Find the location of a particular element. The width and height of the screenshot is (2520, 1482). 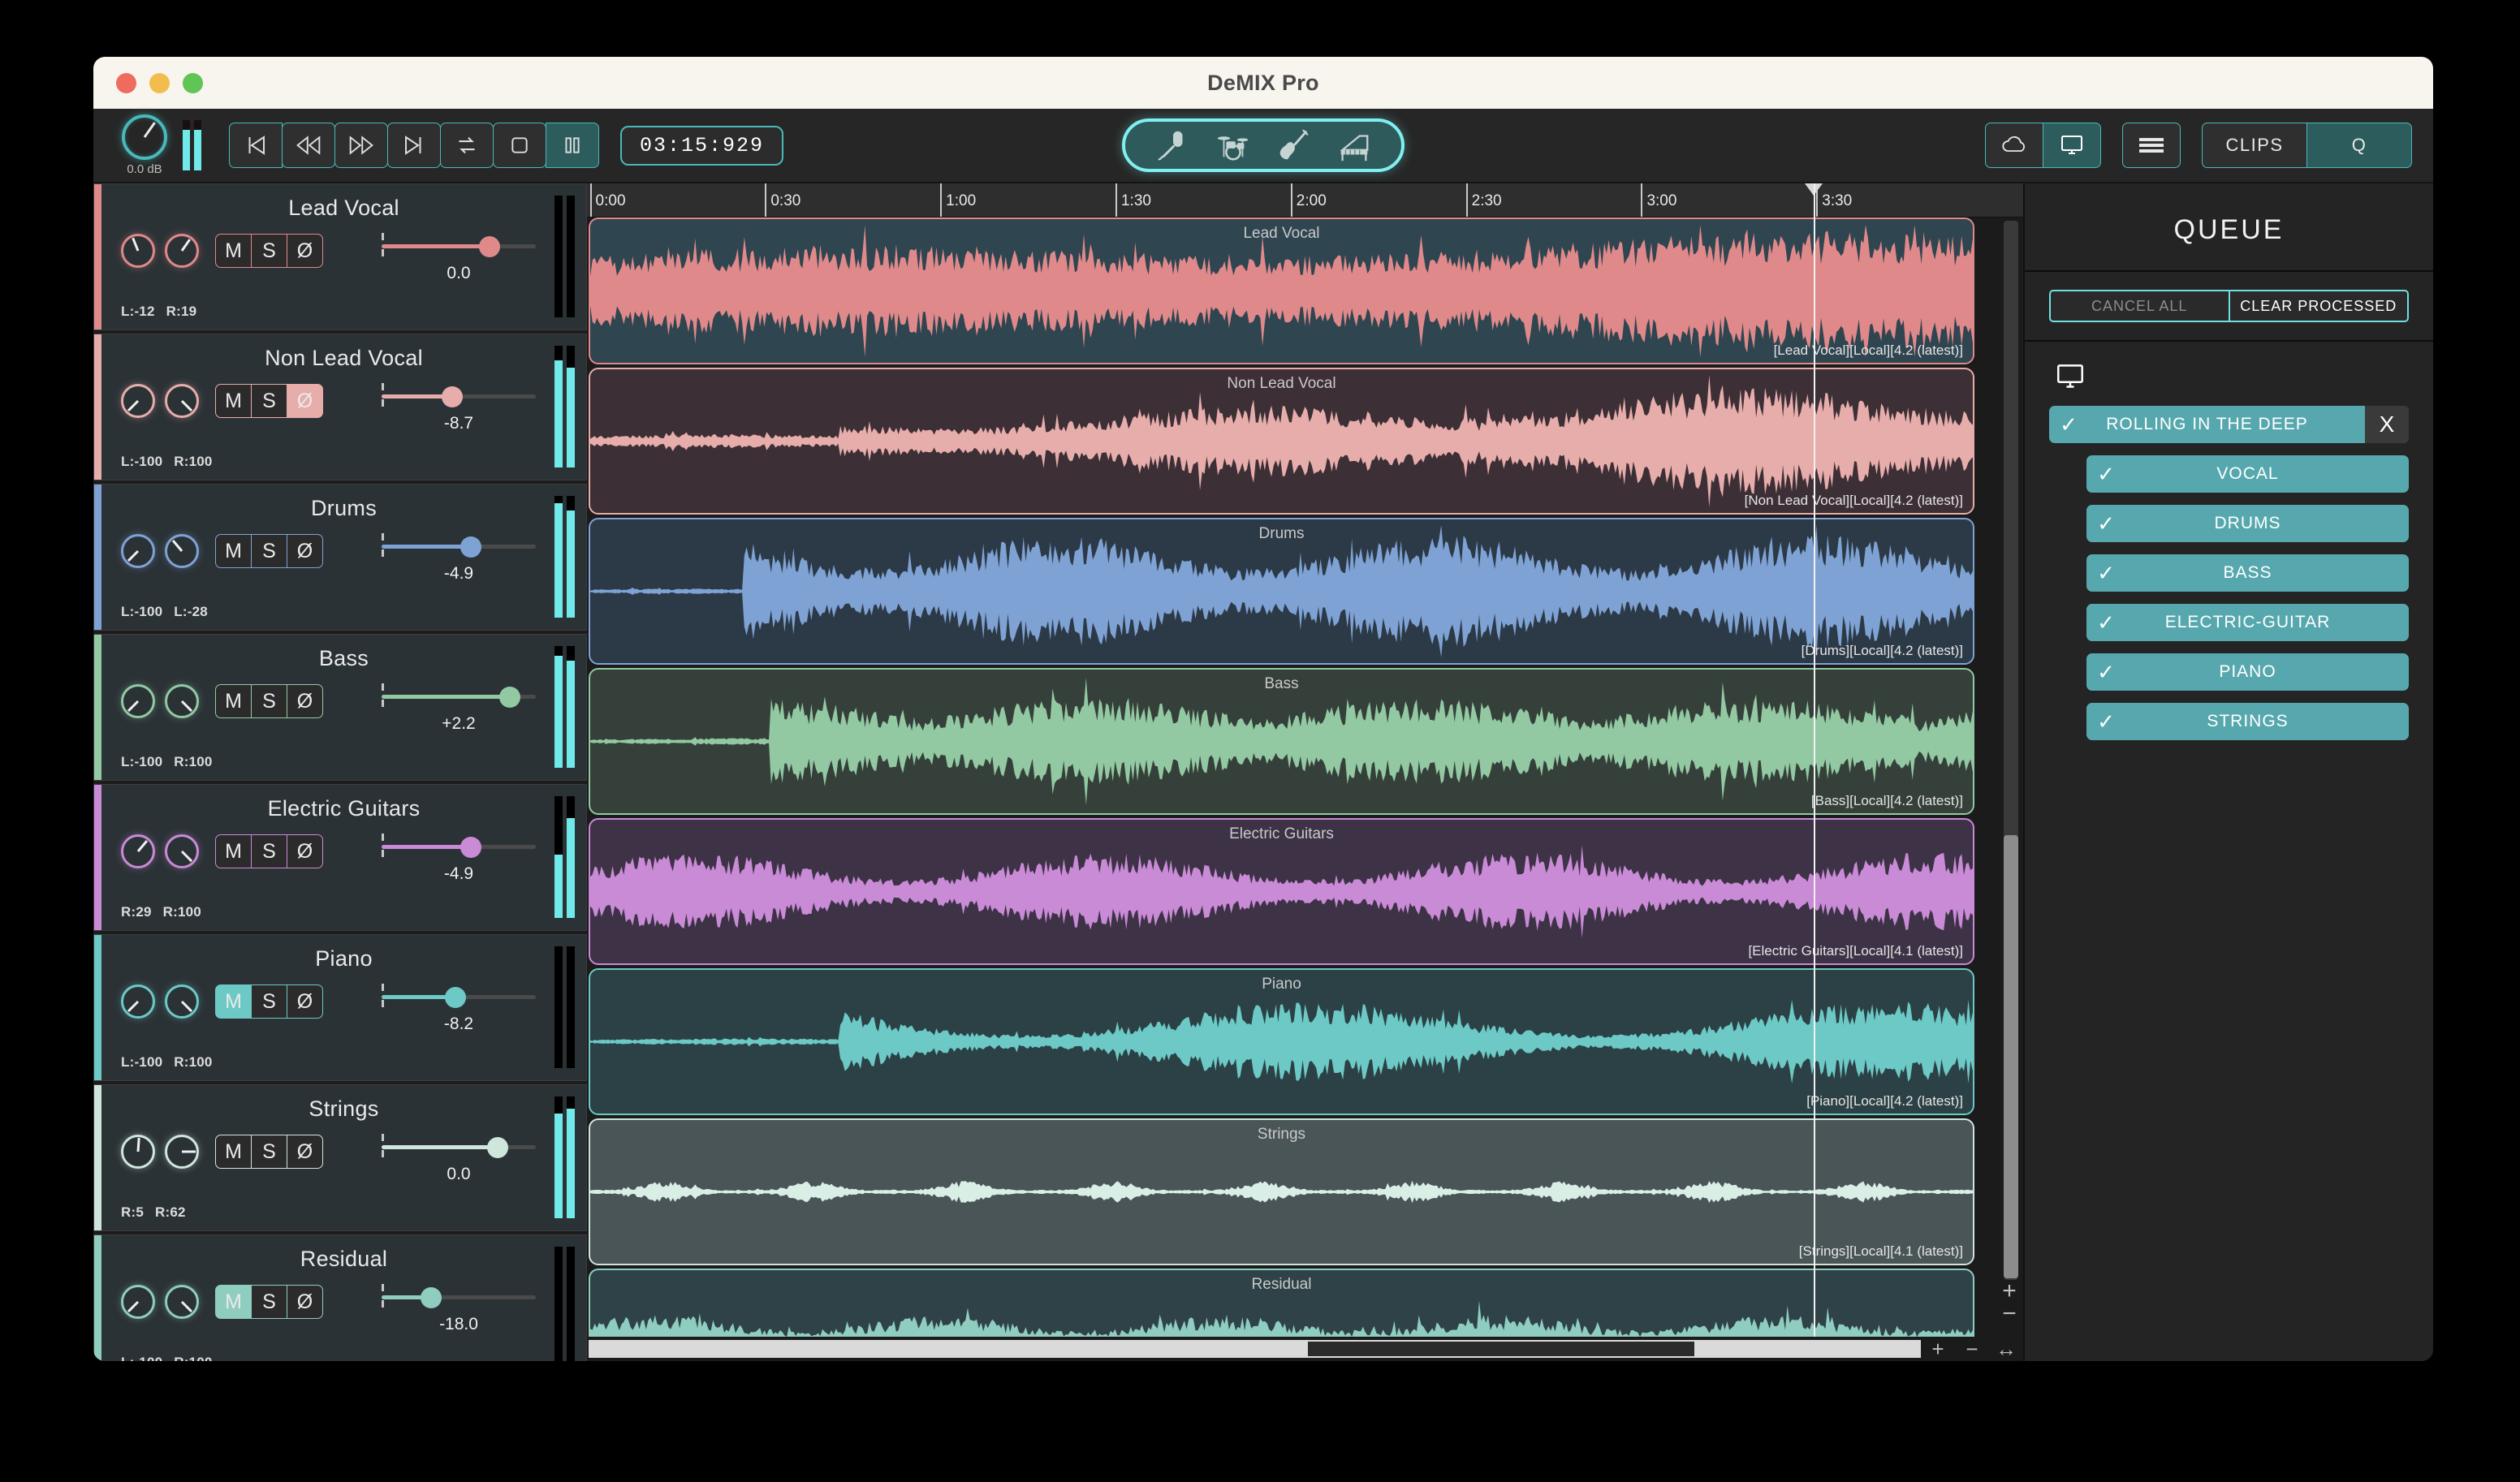

close-icon: X is located at coordinates (2387, 424).